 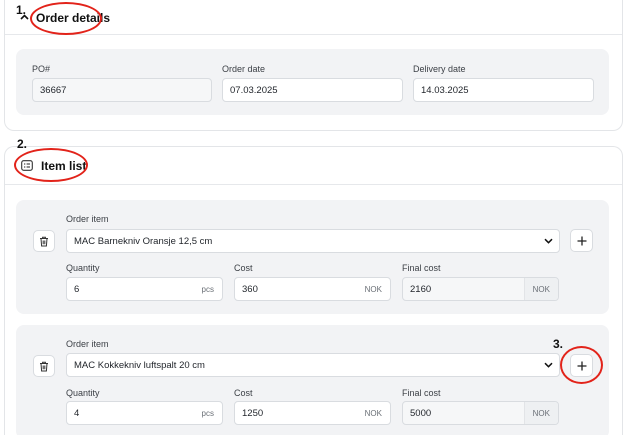 What do you see at coordinates (51, 165) in the screenshot?
I see `step-2-highlight-ring` at bounding box center [51, 165].